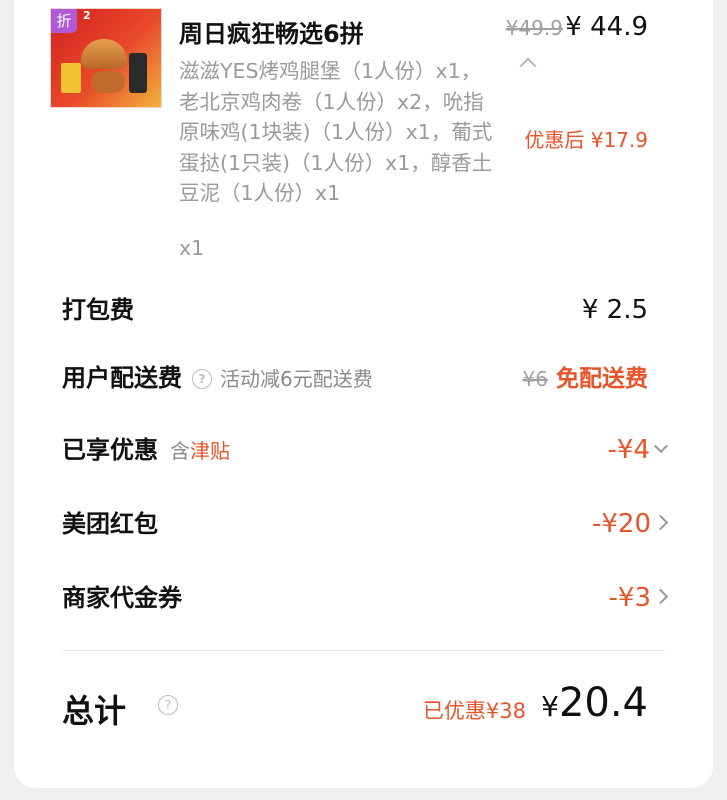  What do you see at coordinates (474, 711) in the screenshot?
I see `total-saved: 已优惠¥38` at bounding box center [474, 711].